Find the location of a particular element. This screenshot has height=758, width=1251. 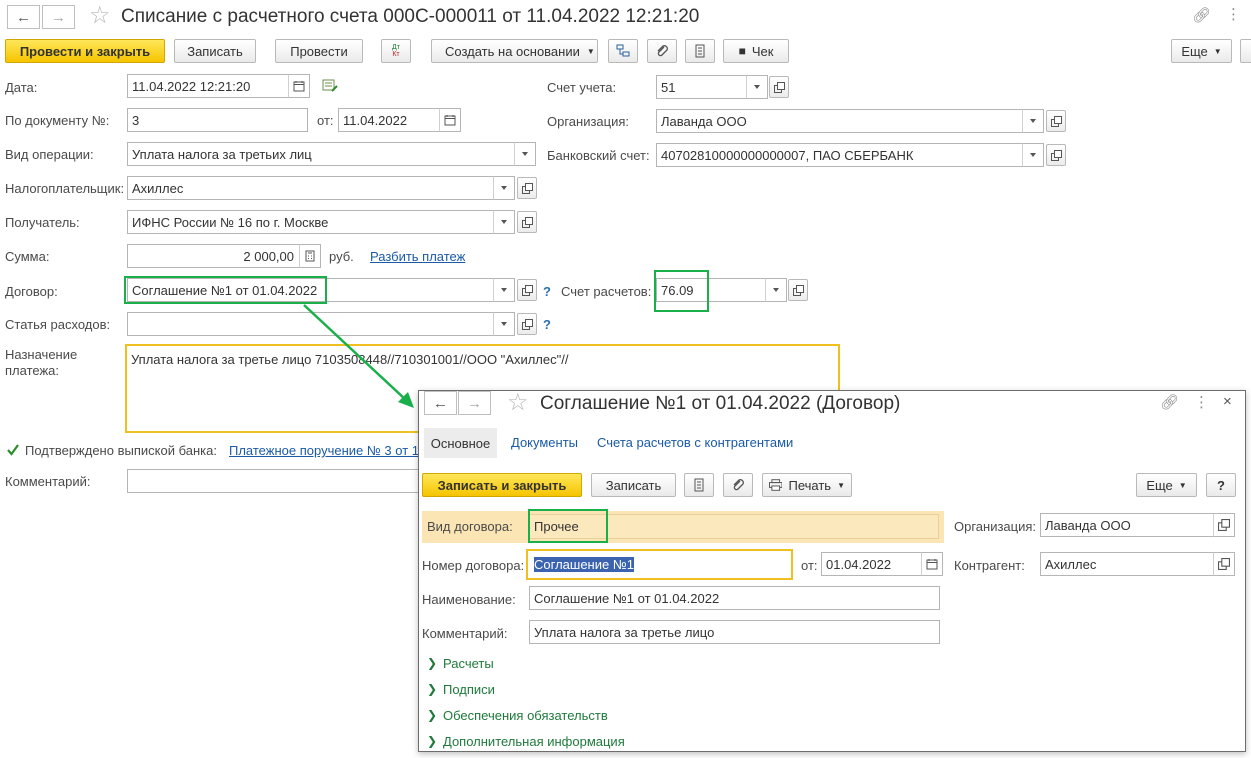

contract-number-selected-text: Соглашение №1 is located at coordinates (584, 564).